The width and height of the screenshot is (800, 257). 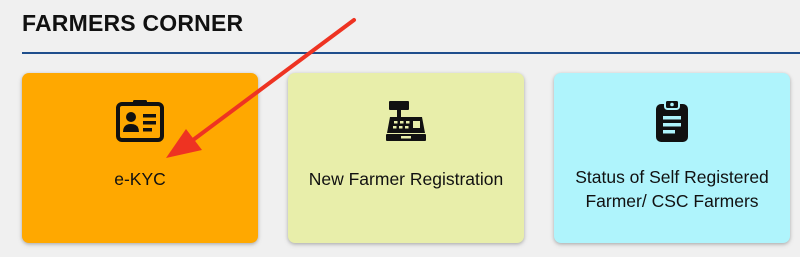 I want to click on clipboard-icon, so click(x=672, y=121).